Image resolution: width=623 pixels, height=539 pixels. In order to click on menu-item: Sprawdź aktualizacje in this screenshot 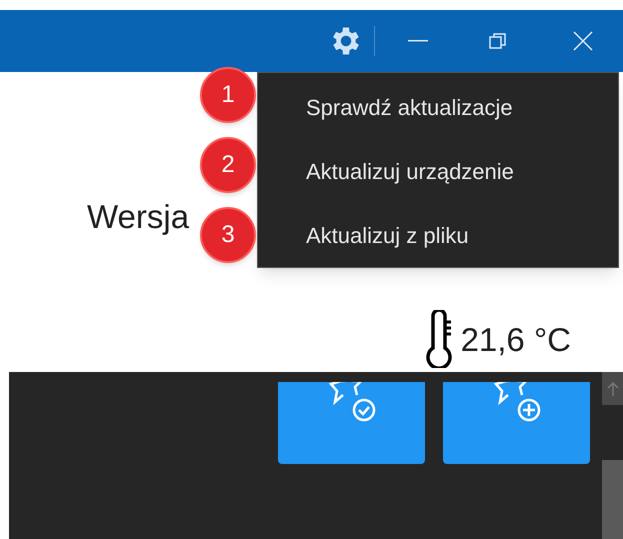, I will do `click(438, 107)`.